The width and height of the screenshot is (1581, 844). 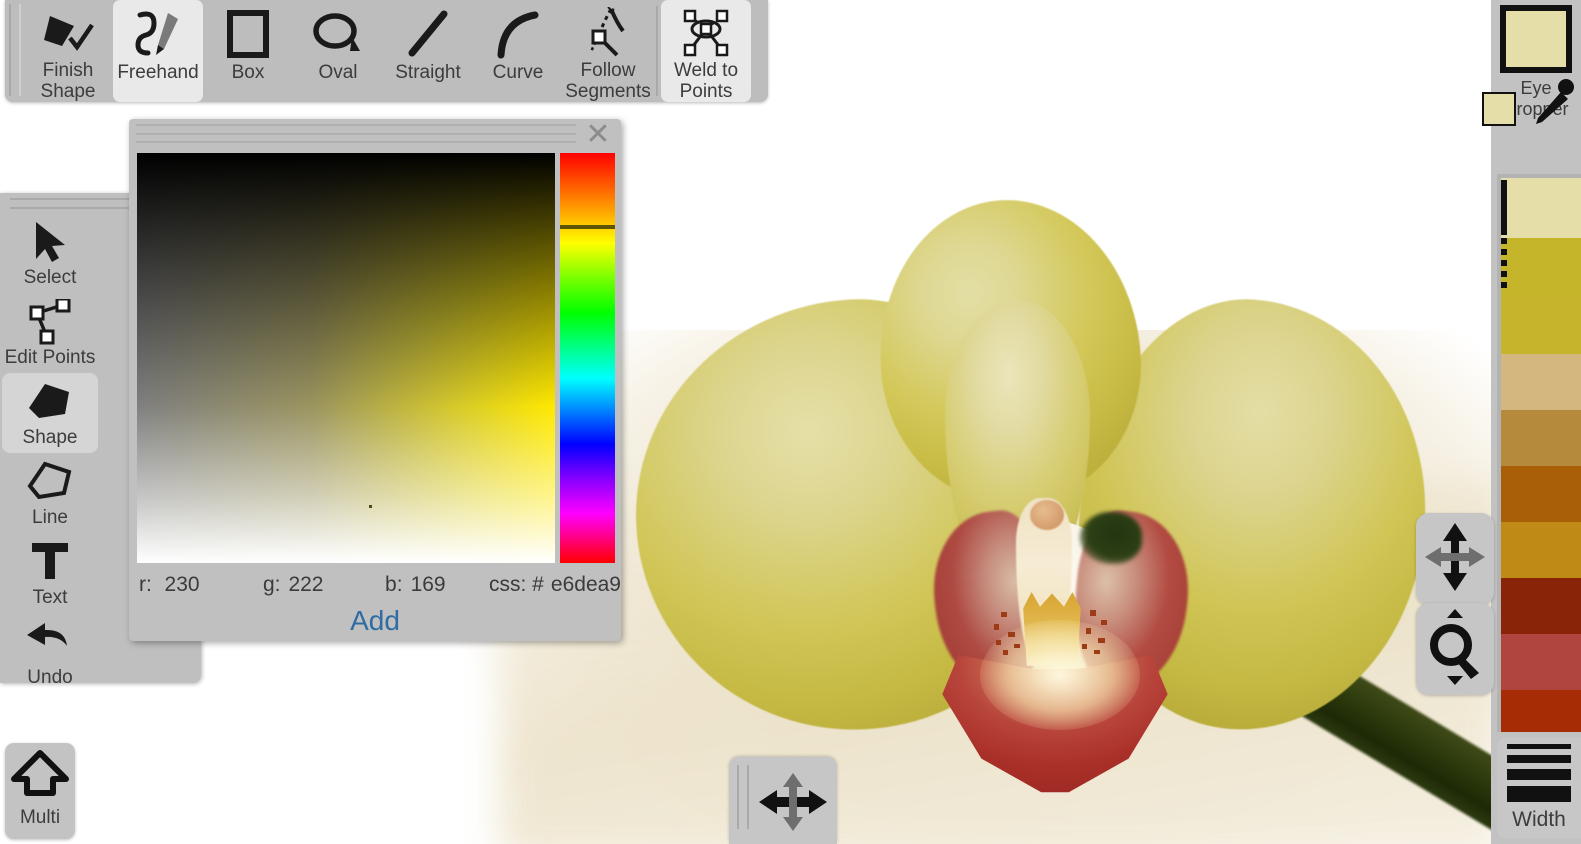 I want to click on tool-label: Oval, so click(x=338, y=72).